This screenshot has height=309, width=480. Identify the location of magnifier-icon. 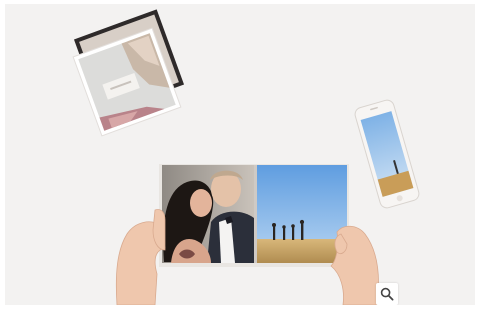
(387, 294).